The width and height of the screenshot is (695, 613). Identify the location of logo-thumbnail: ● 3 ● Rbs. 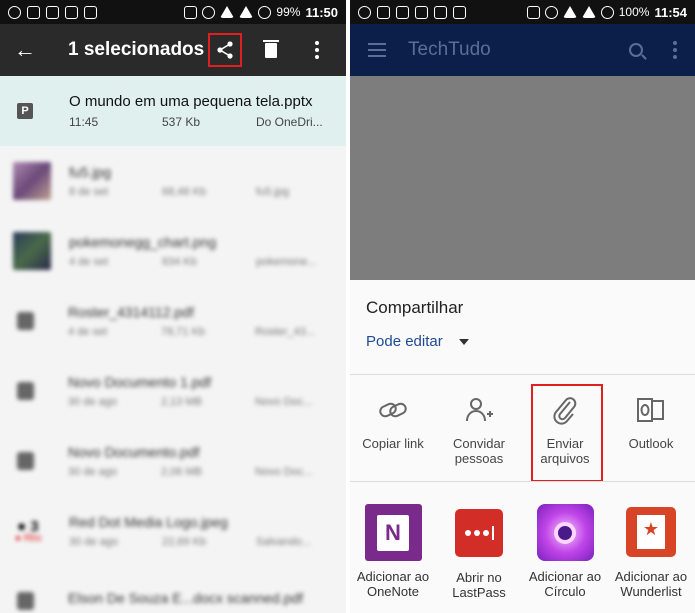
(28, 531).